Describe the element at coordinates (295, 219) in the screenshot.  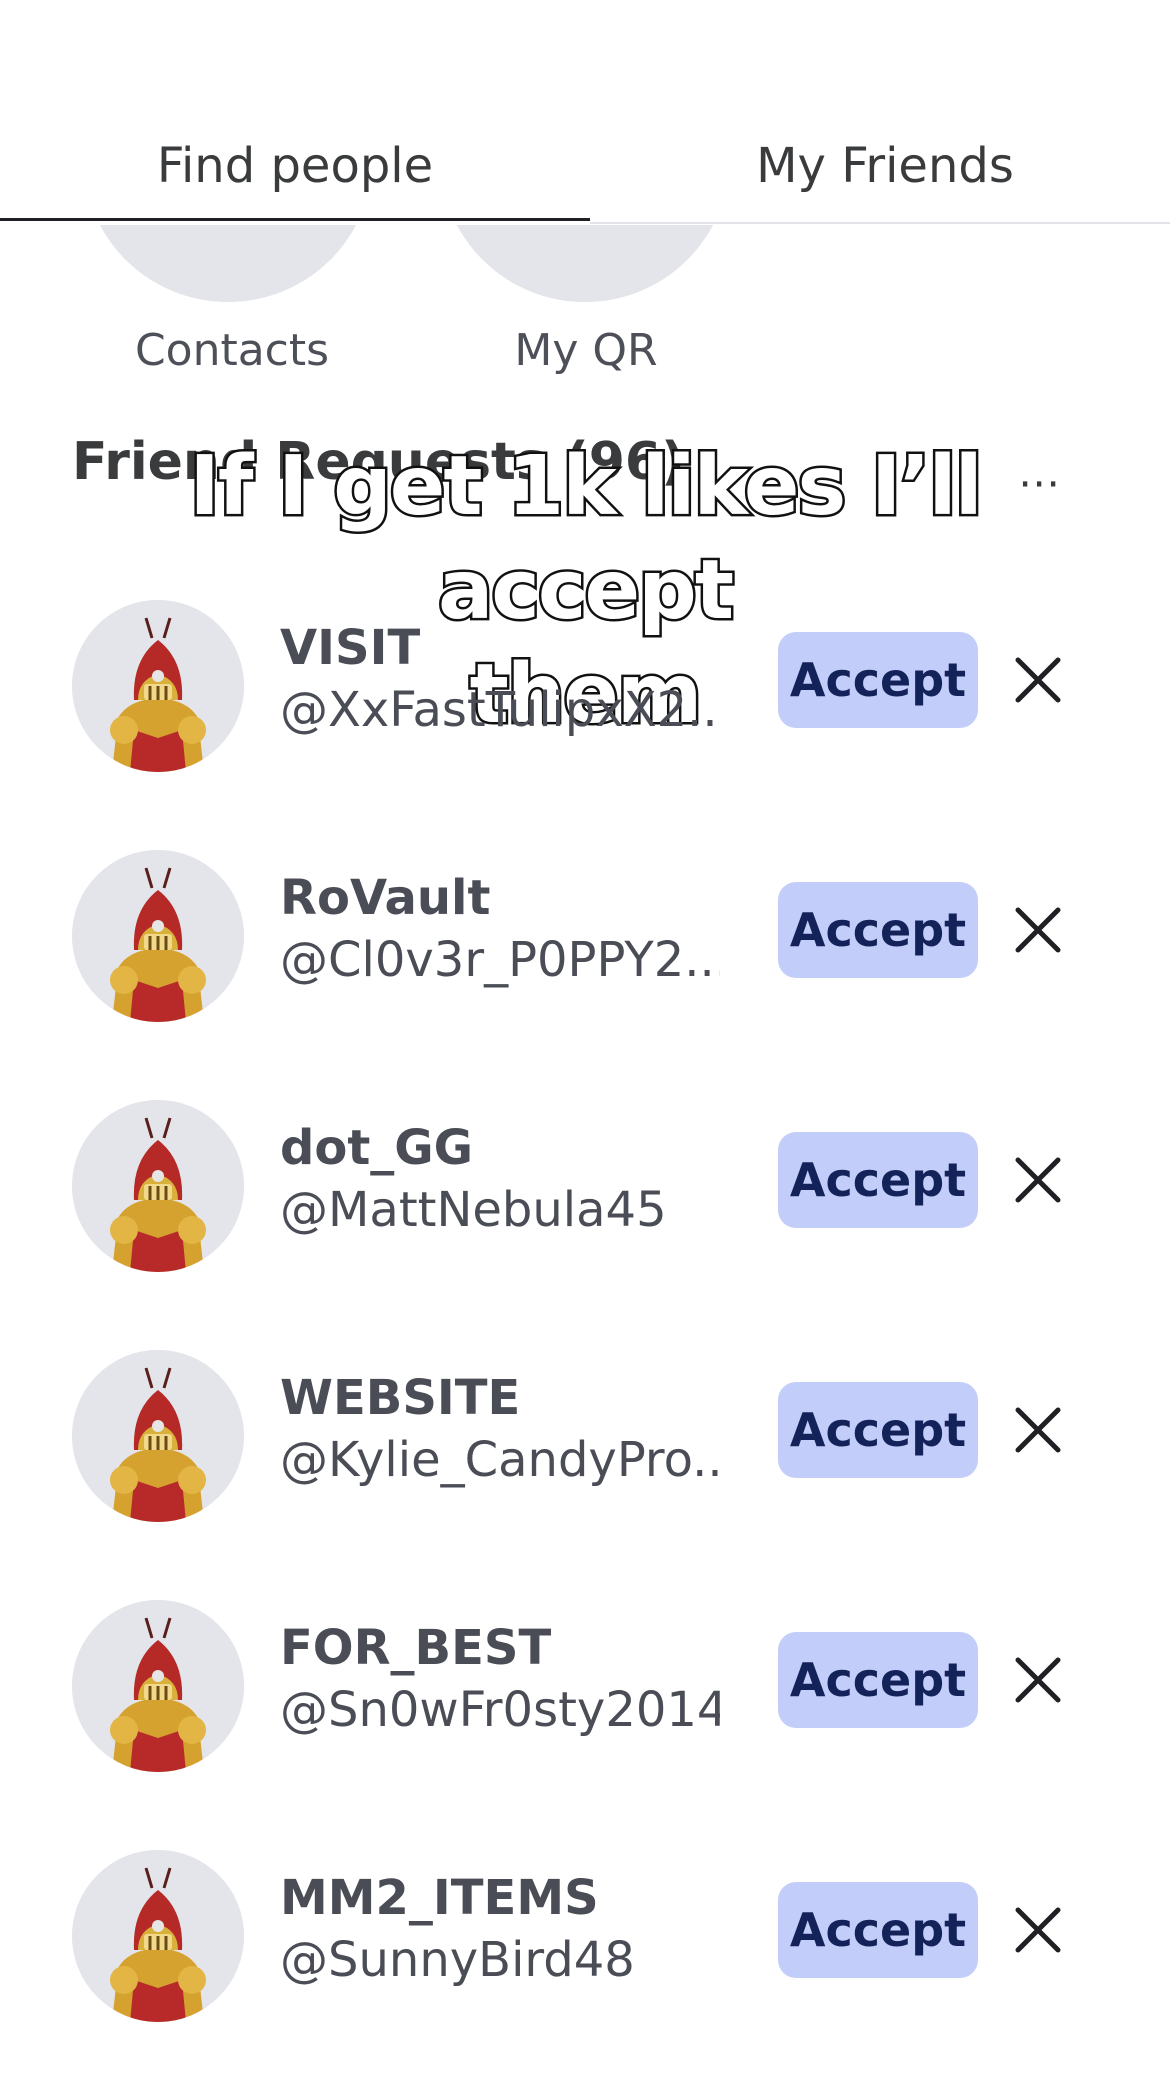
I see `active-tab-underline` at that location.